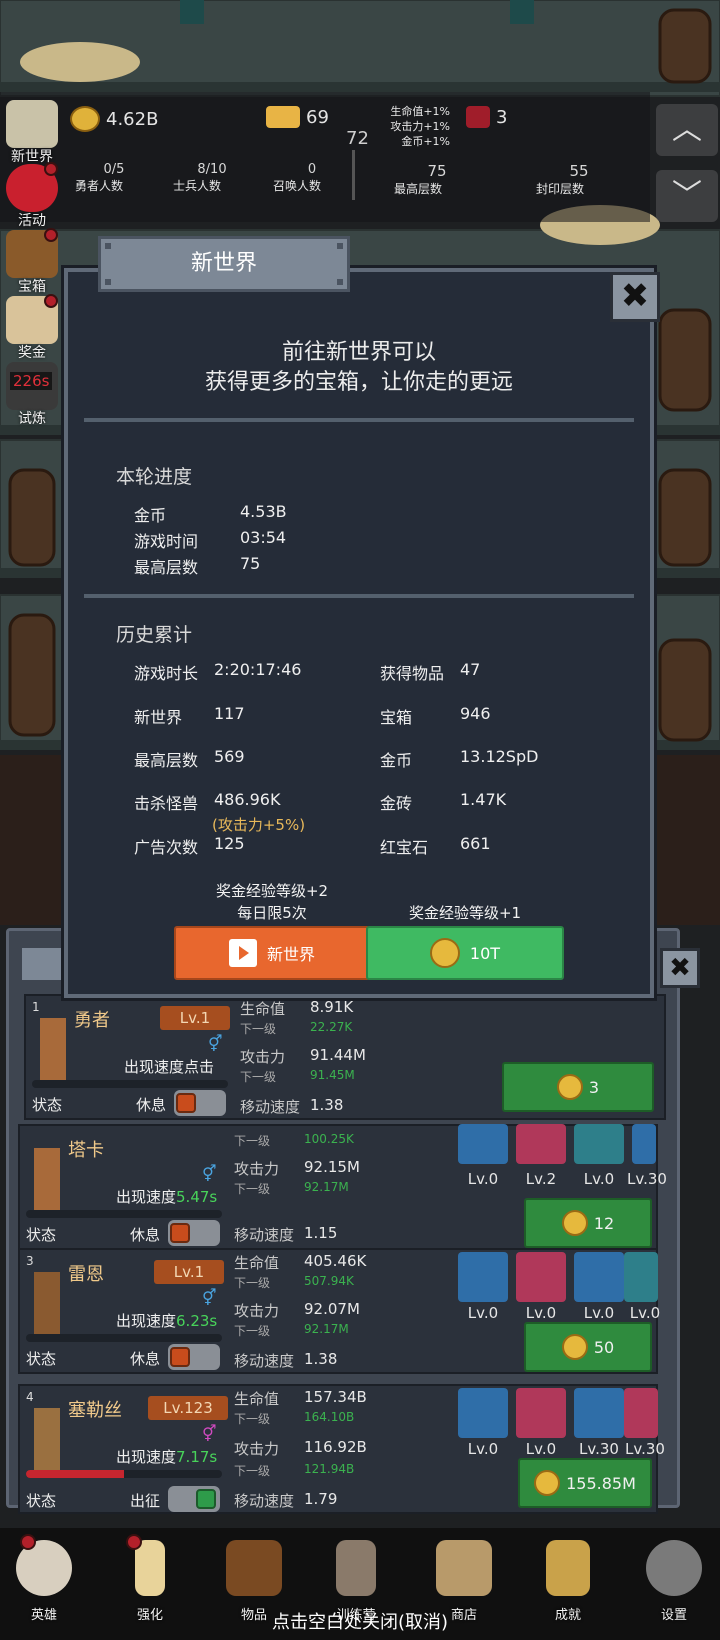 The image size is (720, 1640). I want to click on new-world-ad-button: 新世界, so click(272, 953).